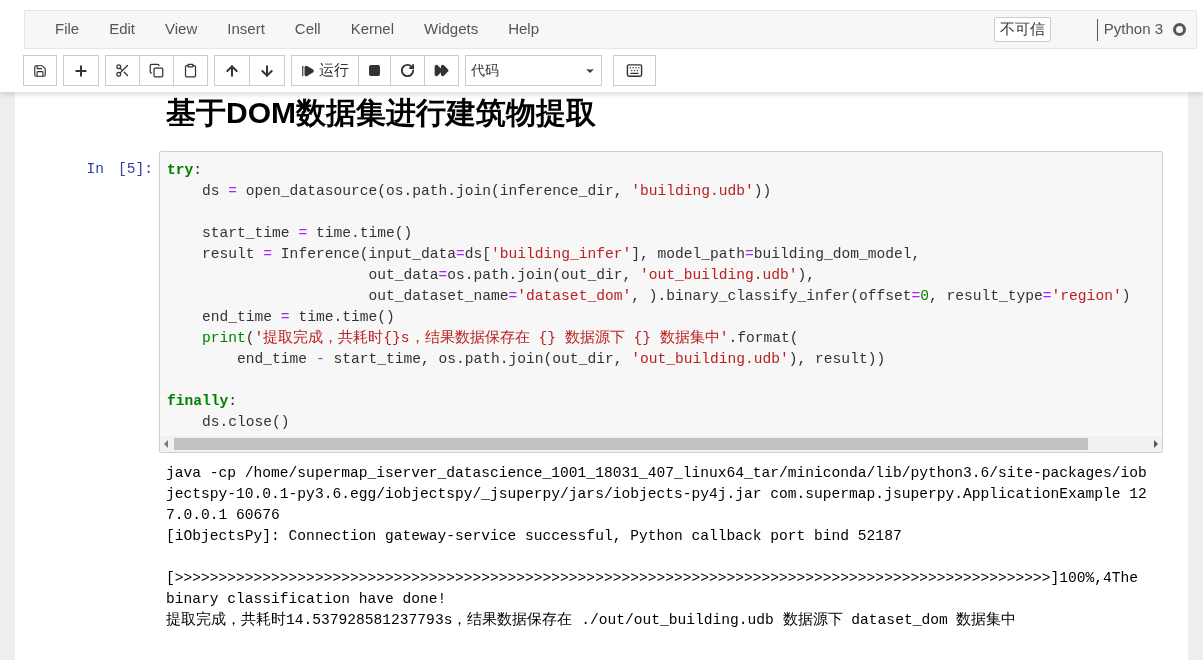  I want to click on menu-item: Cell, so click(307, 29).